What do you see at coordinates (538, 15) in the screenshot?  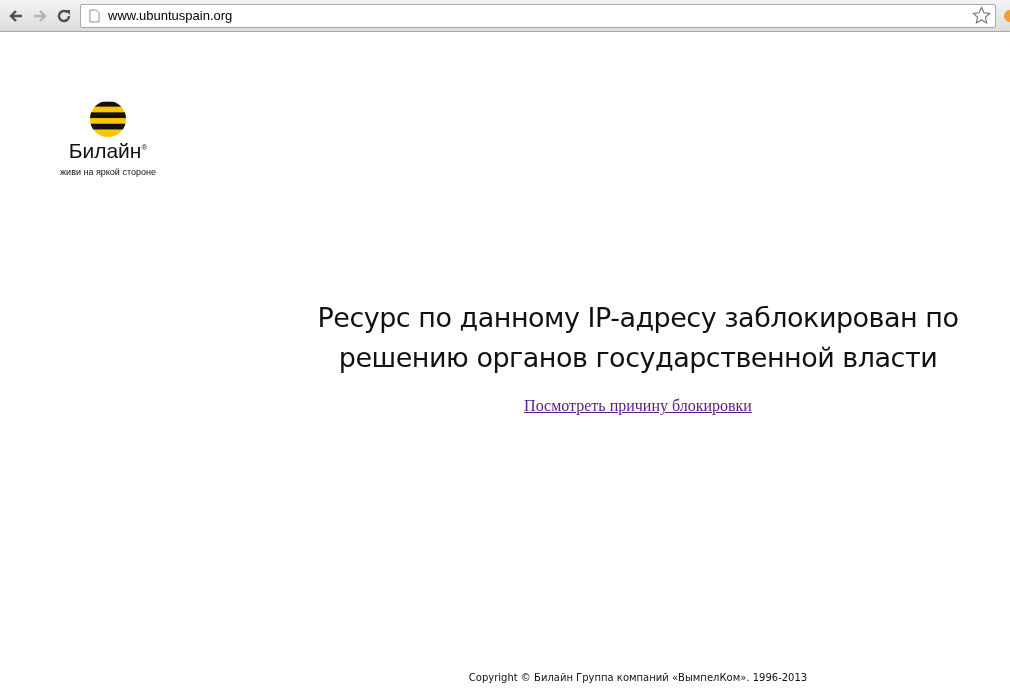 I see `address-bar: www.ubuntuspain.org` at bounding box center [538, 15].